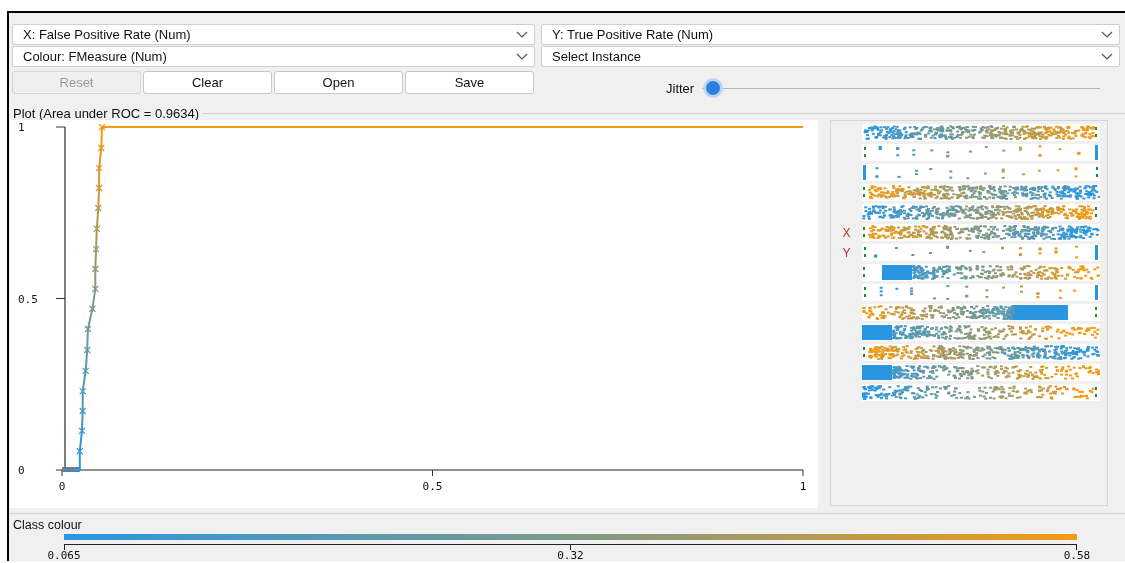 The height and width of the screenshot is (563, 1125). Describe the element at coordinates (803, 486) in the screenshot. I see `x-tick-label: 1` at that location.